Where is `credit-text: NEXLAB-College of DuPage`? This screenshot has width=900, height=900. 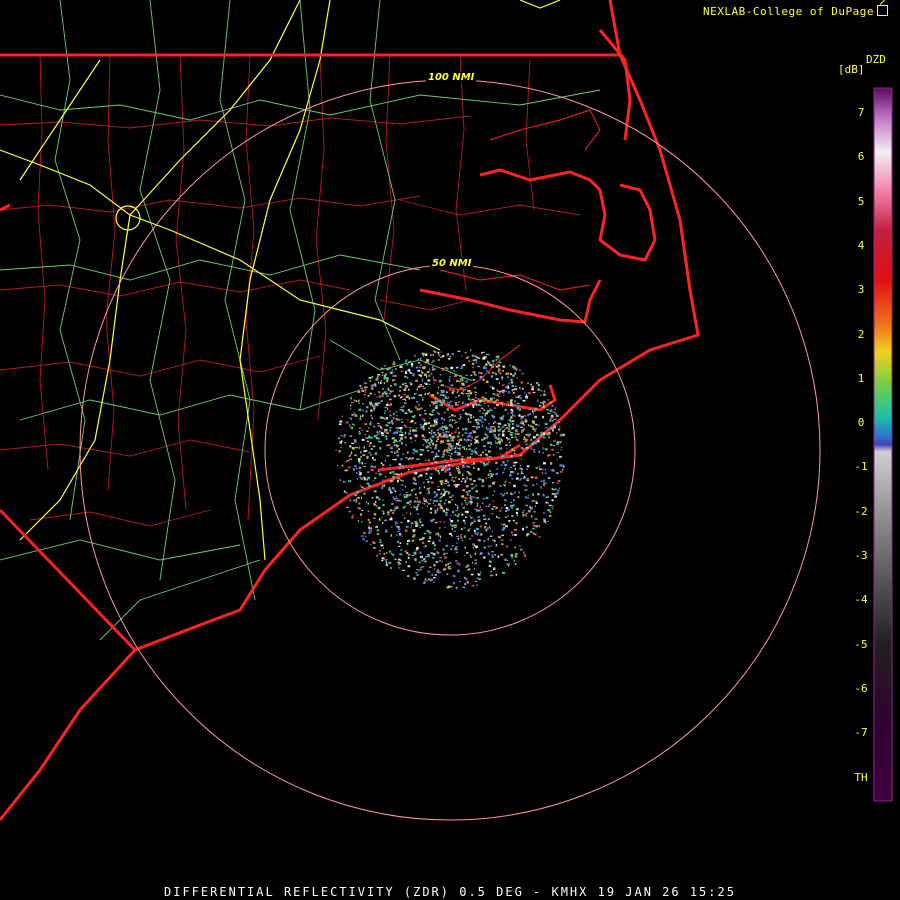 credit-text: NEXLAB-College of DuPage is located at coordinates (788, 11).